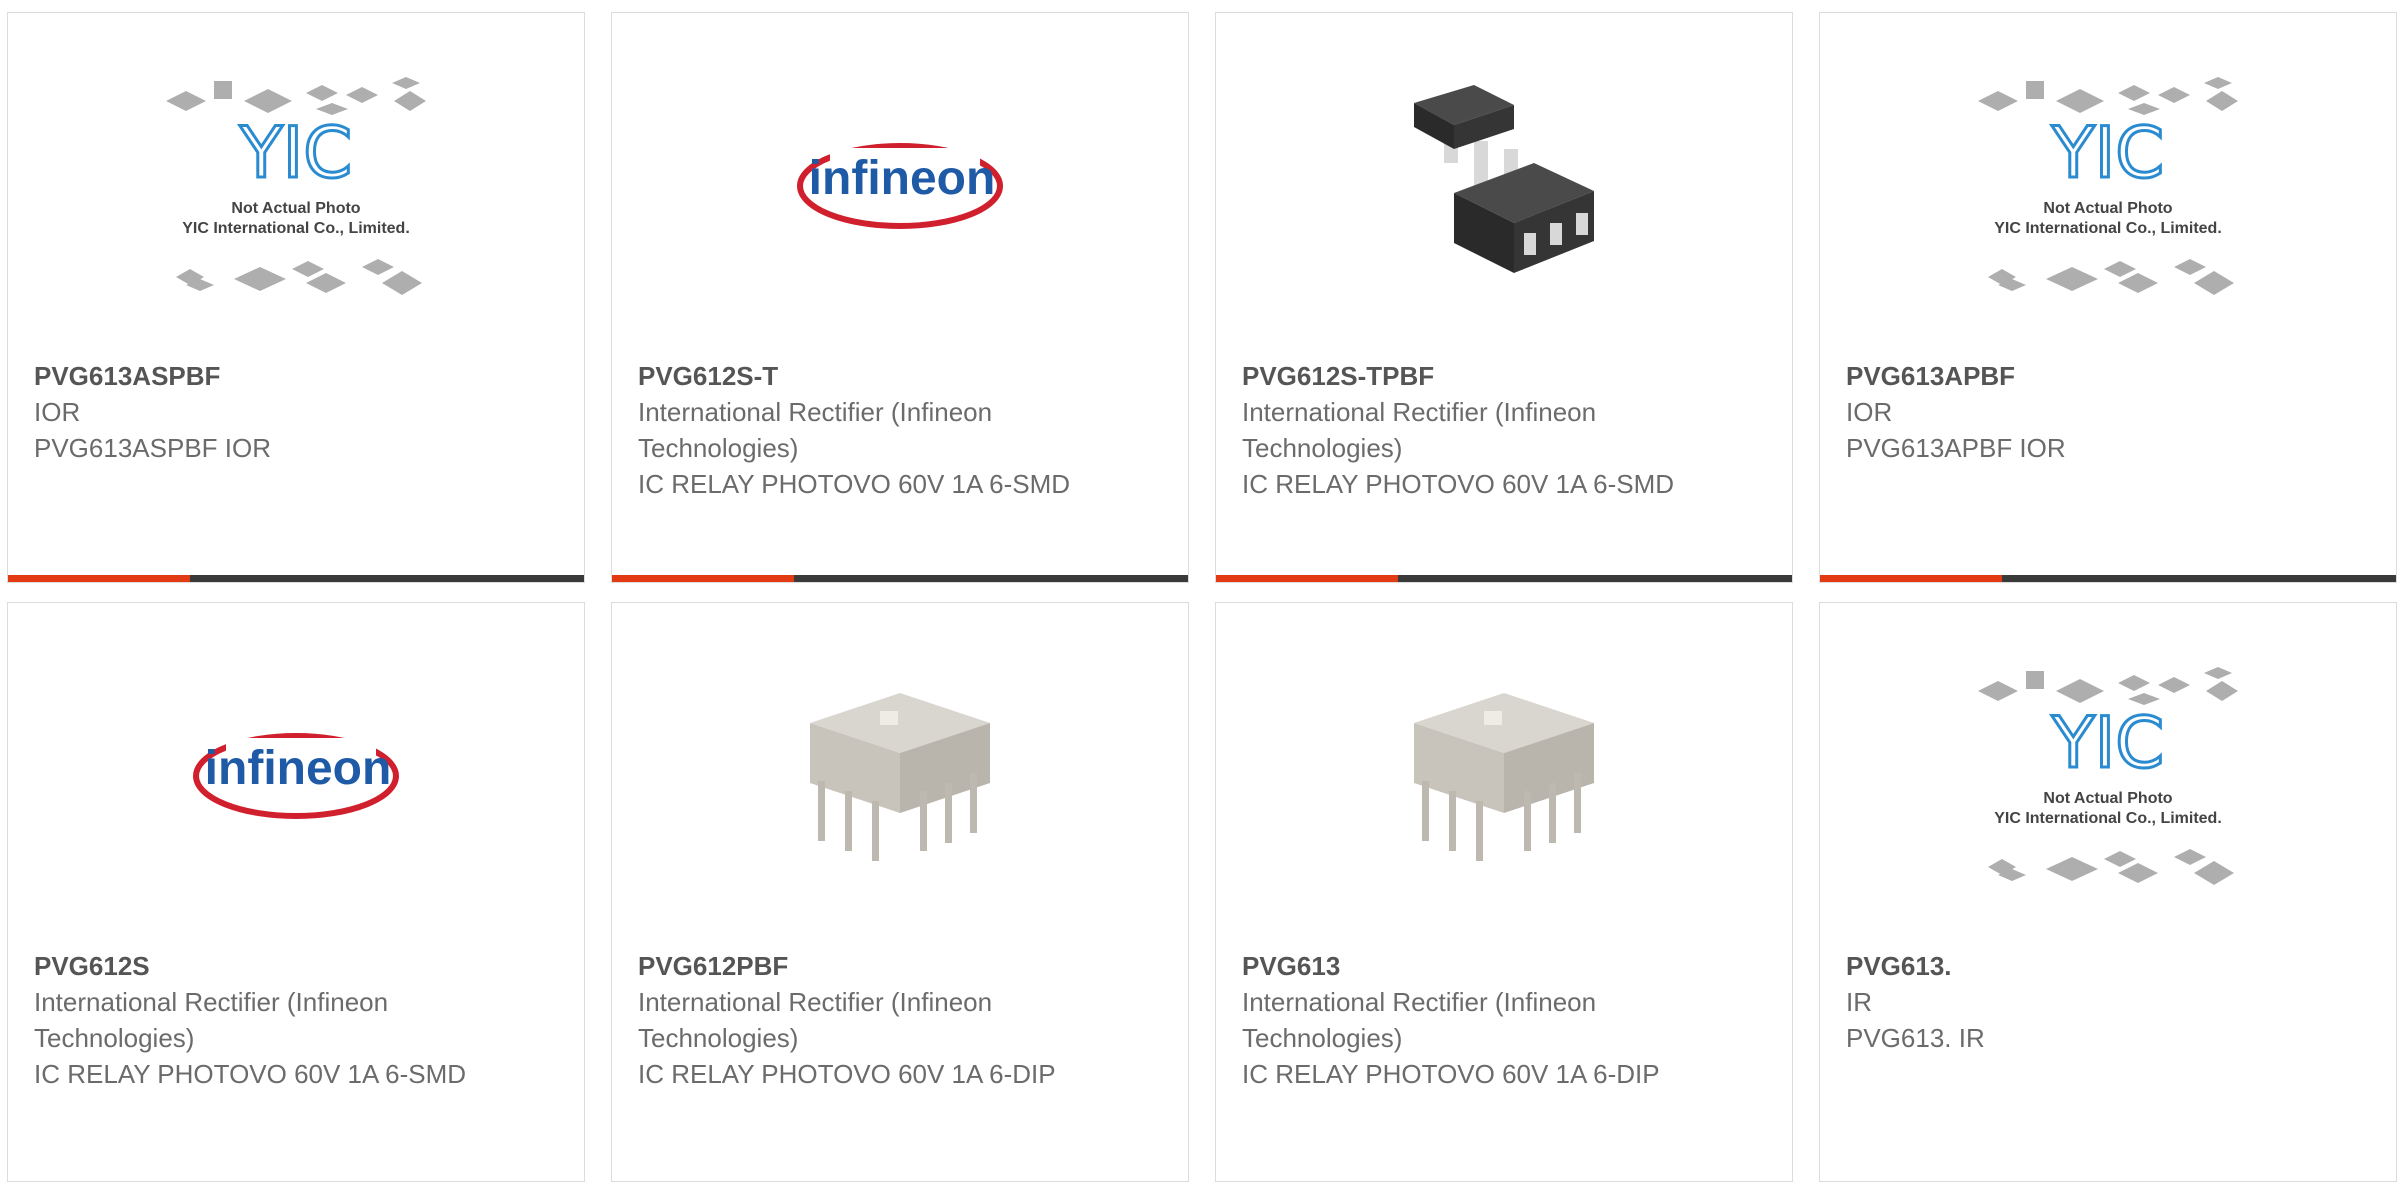 The image size is (2400, 1182). Describe the element at coordinates (1956, 448) in the screenshot. I see `description: PVG613APBF IOR` at that location.